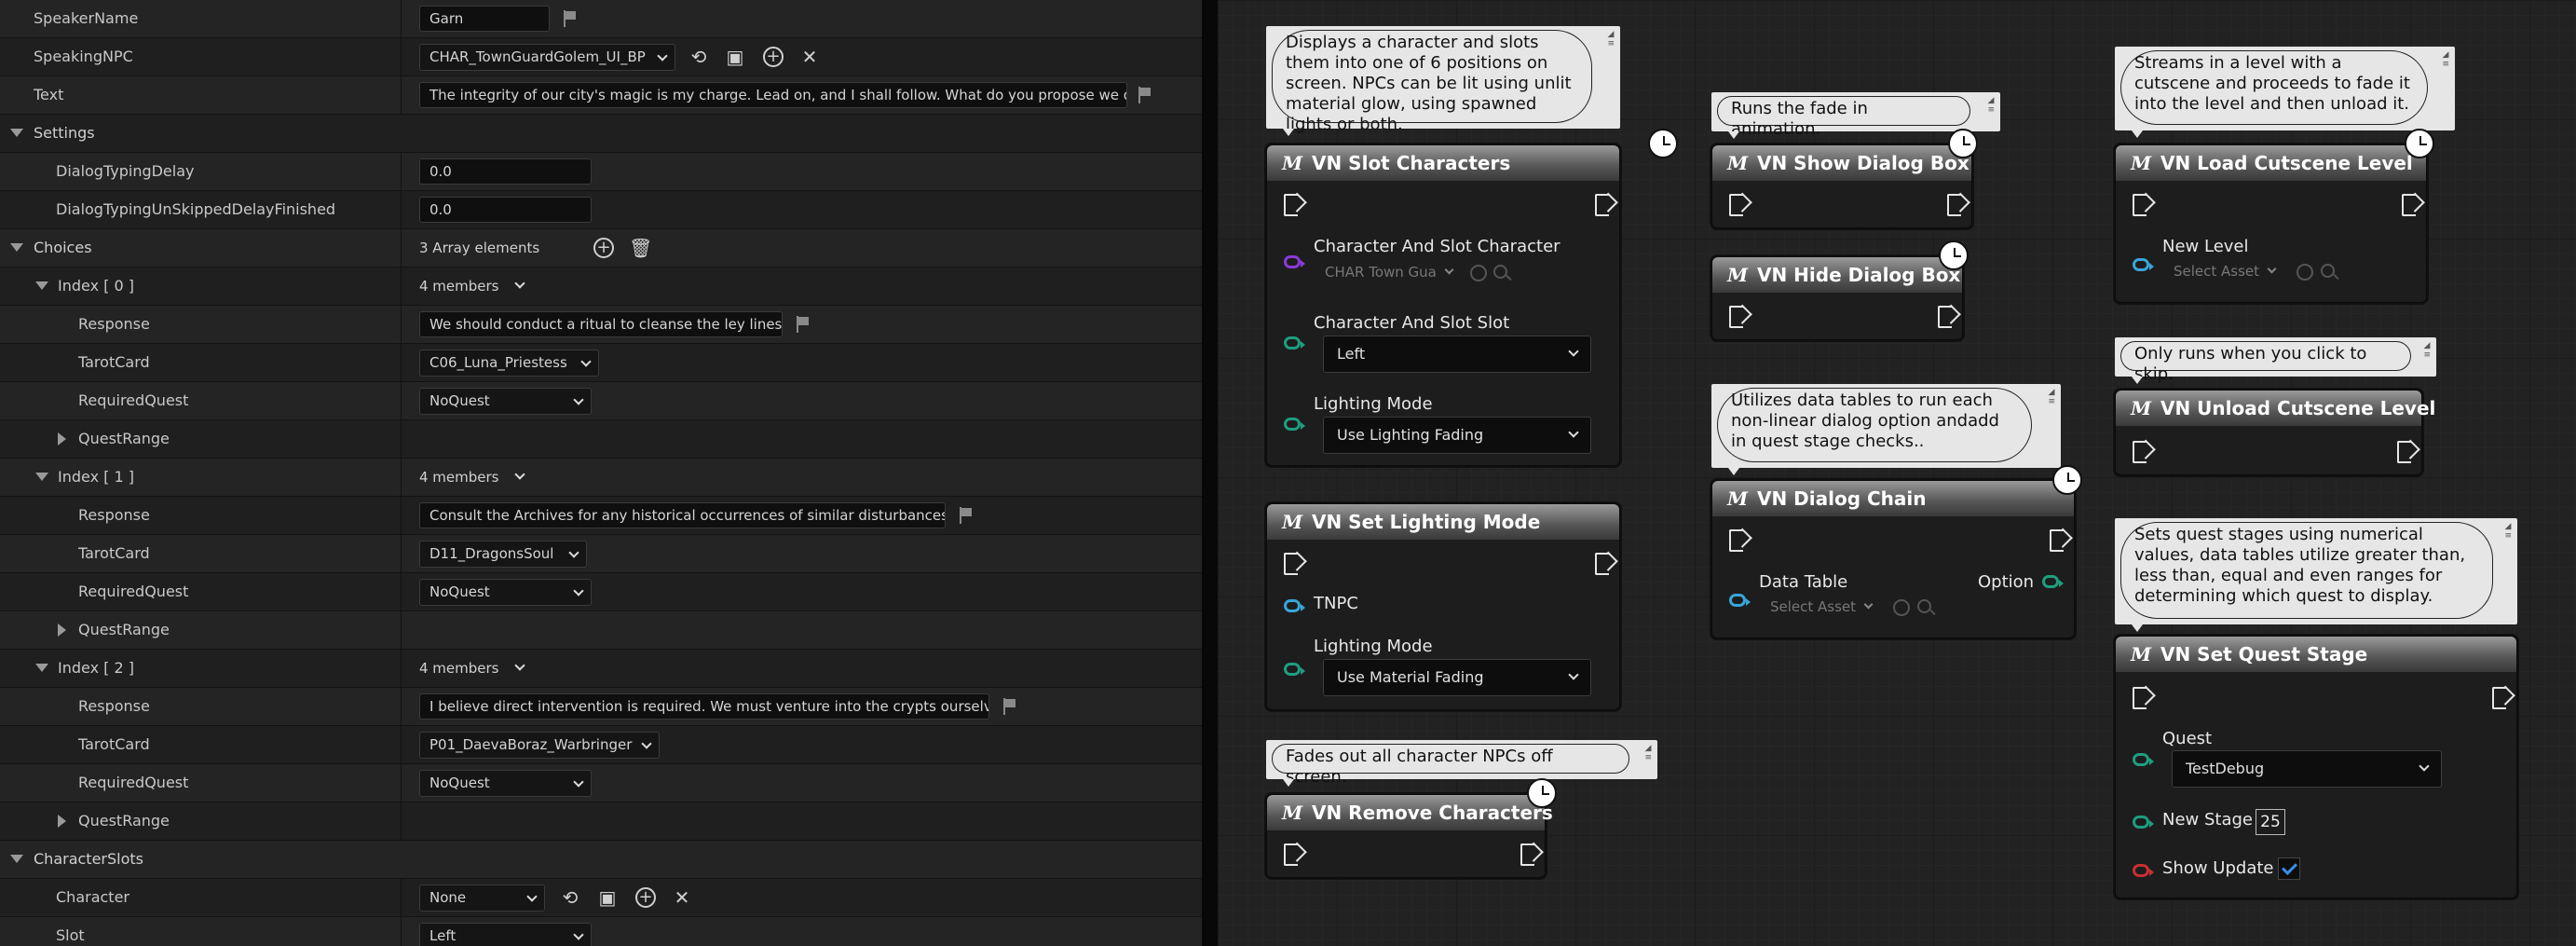 Image resolution: width=2576 pixels, height=946 pixels. I want to click on character-pin, so click(1294, 262).